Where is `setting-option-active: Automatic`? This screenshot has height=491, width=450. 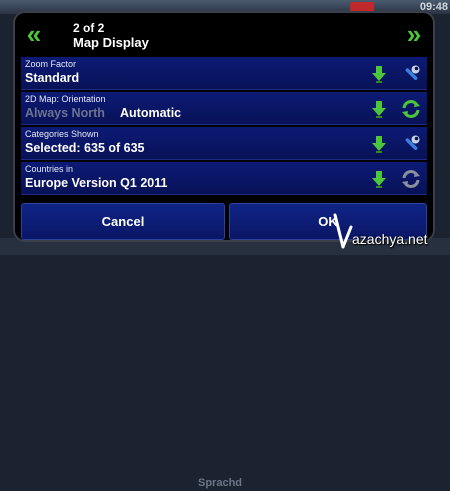
setting-option-active: Automatic is located at coordinates (150, 113).